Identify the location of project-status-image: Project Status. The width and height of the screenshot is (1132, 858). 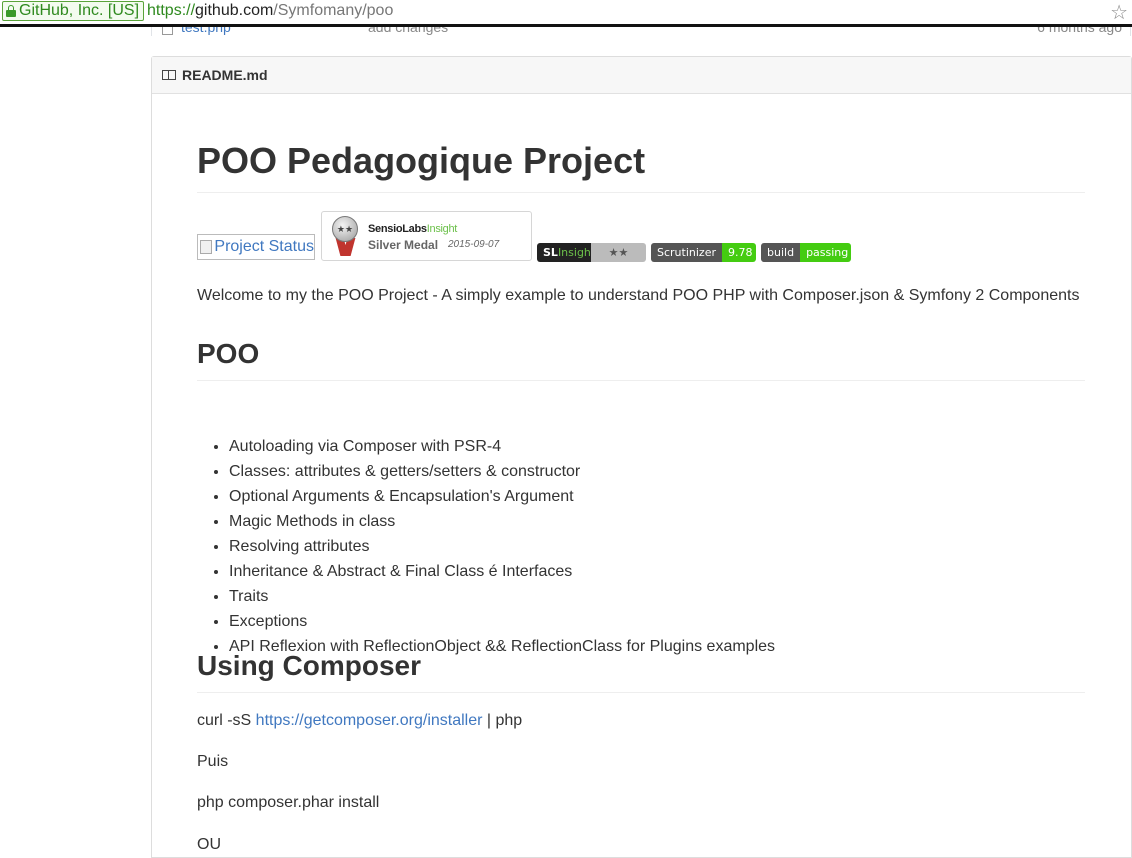
(256, 247).